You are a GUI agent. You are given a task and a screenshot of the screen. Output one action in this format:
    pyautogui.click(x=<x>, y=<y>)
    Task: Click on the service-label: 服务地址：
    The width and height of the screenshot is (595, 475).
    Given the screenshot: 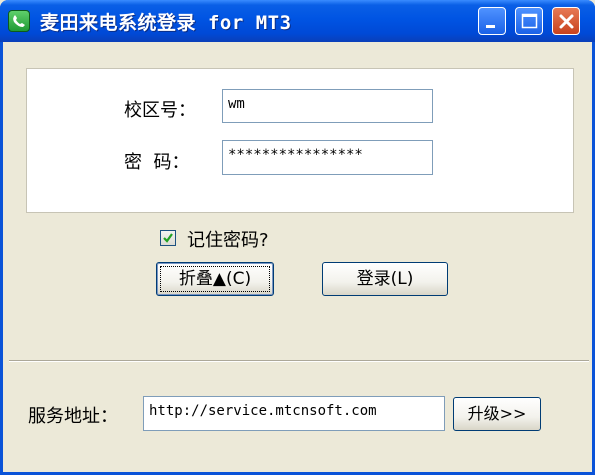 What is the action you would take?
    pyautogui.click(x=73, y=416)
    